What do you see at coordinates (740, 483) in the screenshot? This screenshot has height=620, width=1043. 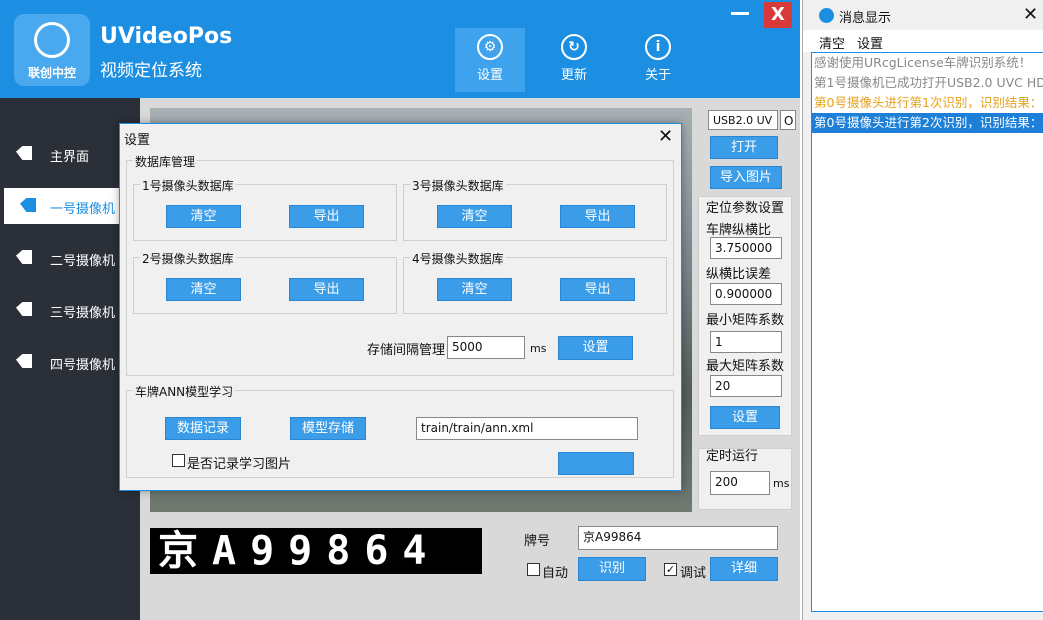 I see `timer-input: 200` at bounding box center [740, 483].